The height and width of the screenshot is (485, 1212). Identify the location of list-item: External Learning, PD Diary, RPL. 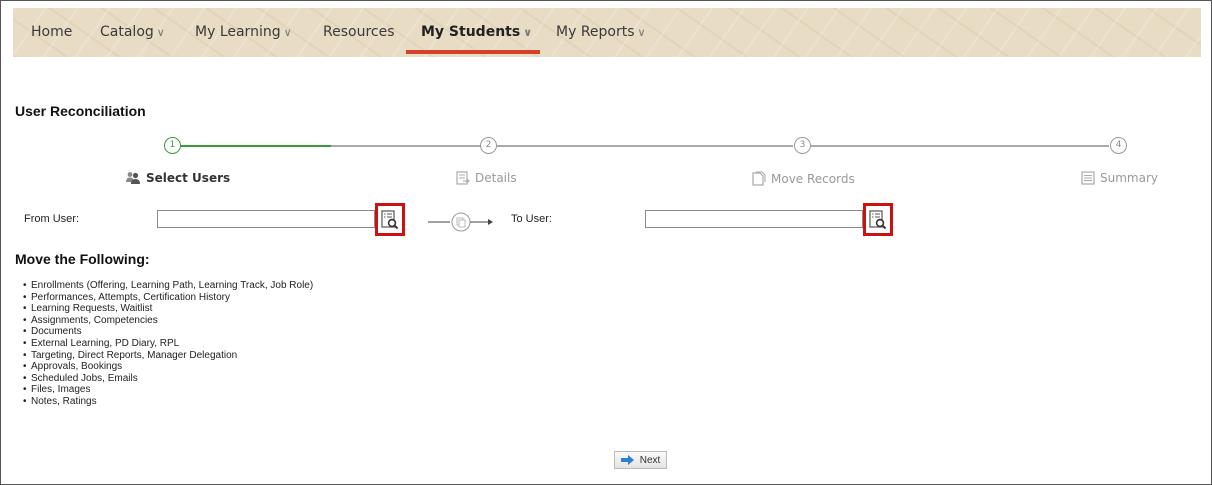
(168, 344).